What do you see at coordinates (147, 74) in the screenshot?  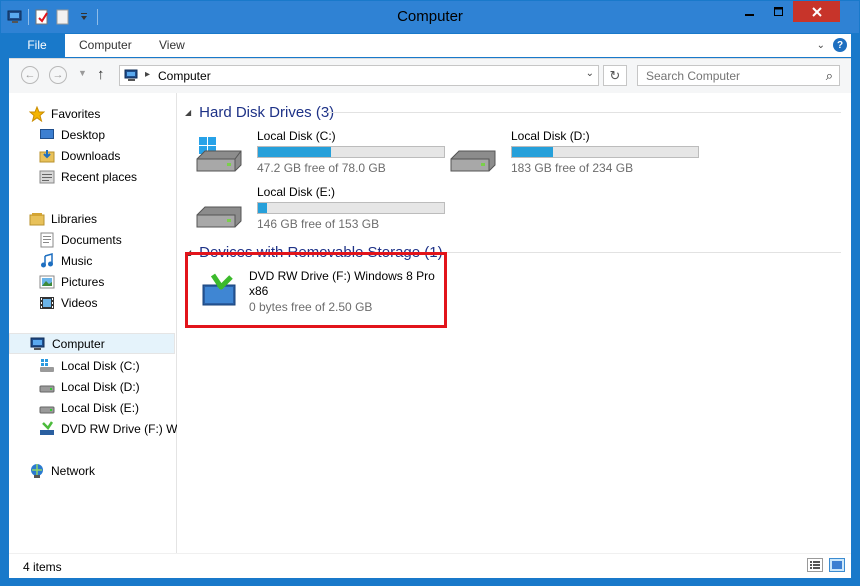 I see `breadcrumb-chevron-icon: ▸` at bounding box center [147, 74].